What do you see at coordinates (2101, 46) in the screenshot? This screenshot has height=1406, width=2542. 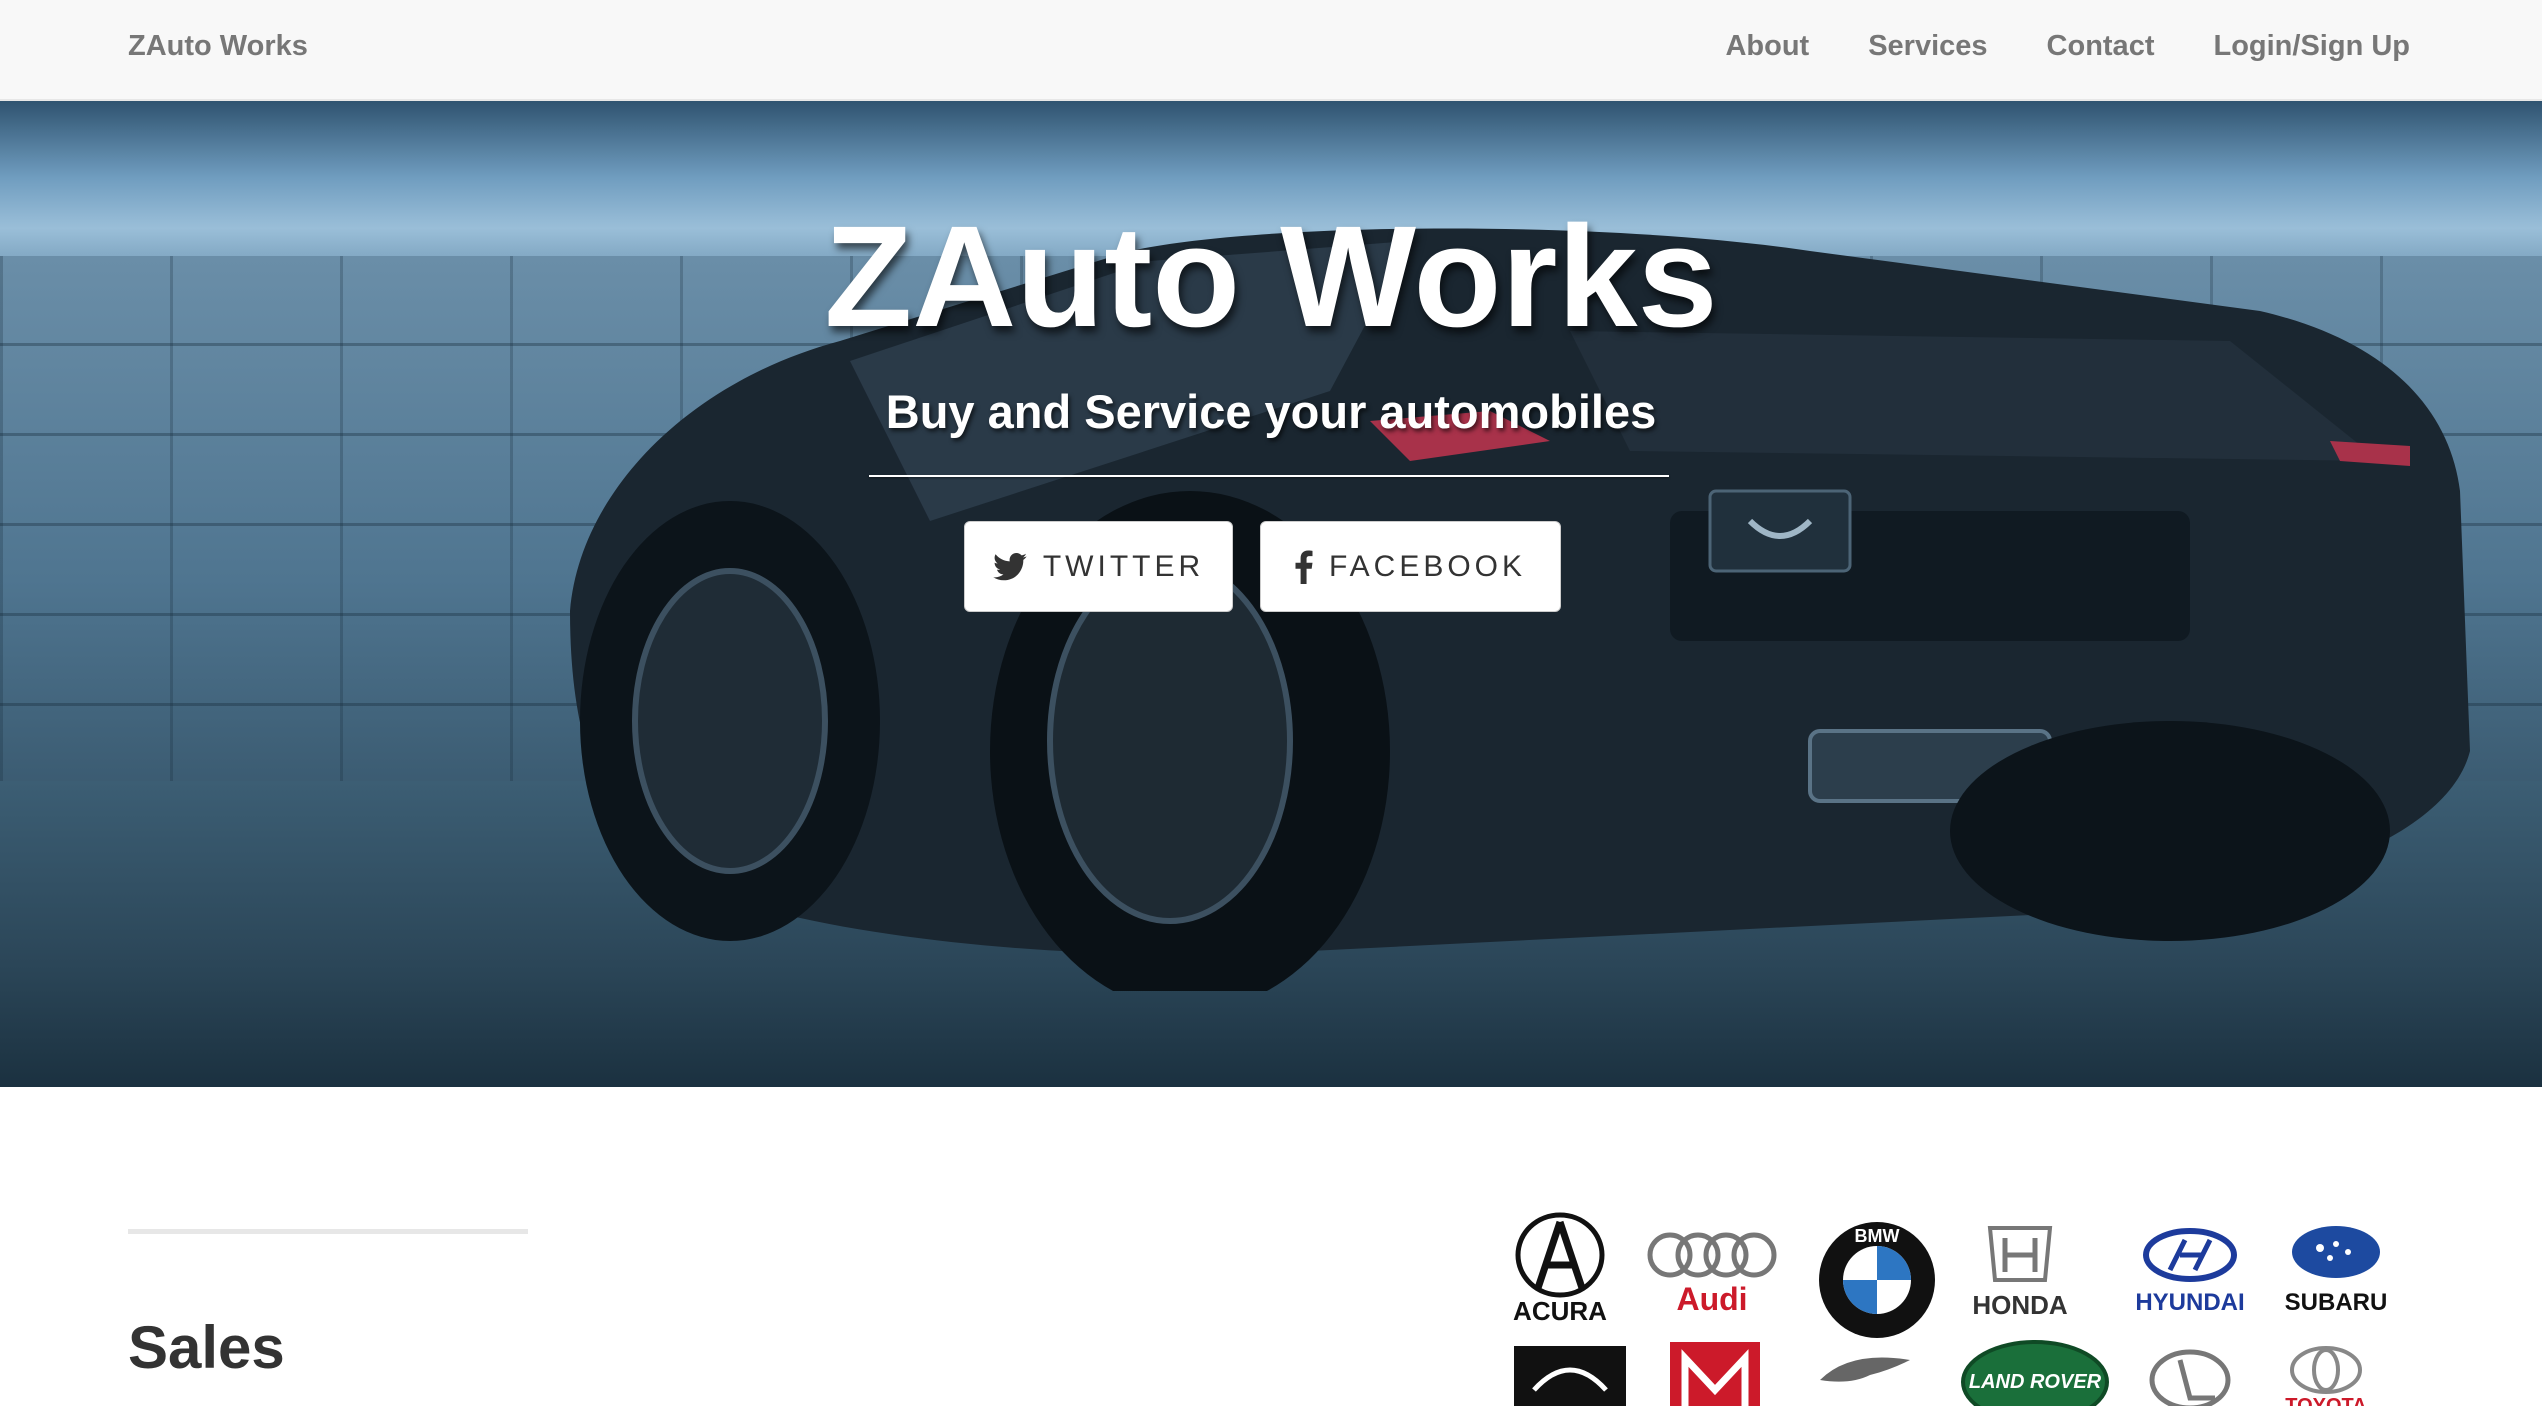 I see `nav-link-contact: Contact` at bounding box center [2101, 46].